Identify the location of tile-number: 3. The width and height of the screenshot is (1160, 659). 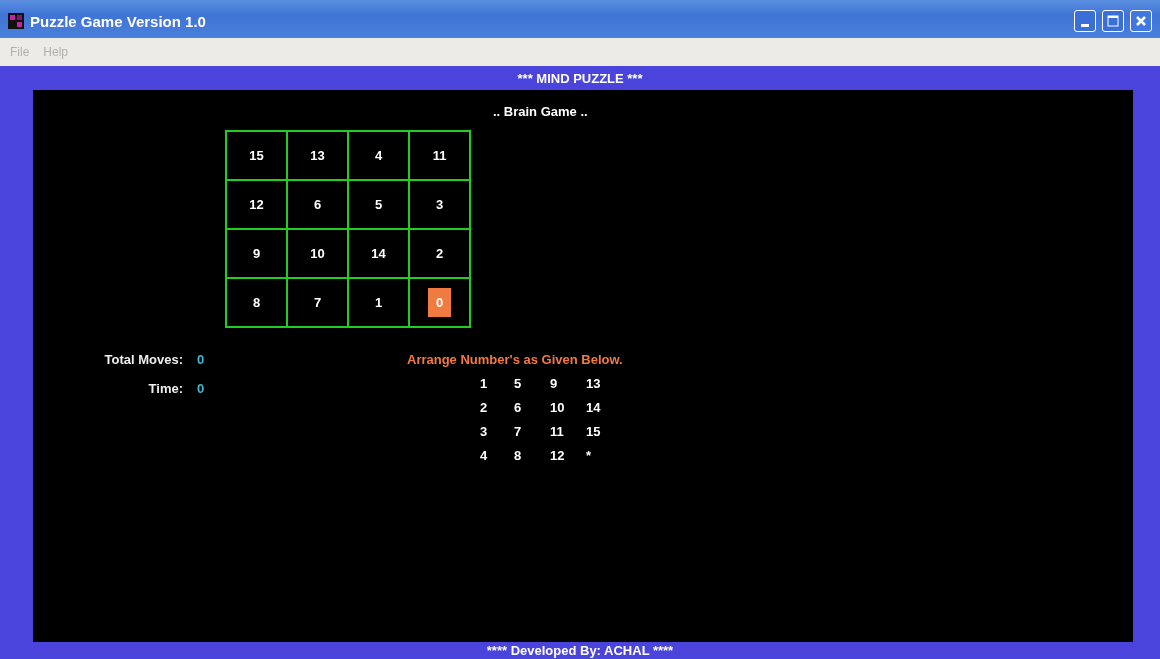
(439, 204).